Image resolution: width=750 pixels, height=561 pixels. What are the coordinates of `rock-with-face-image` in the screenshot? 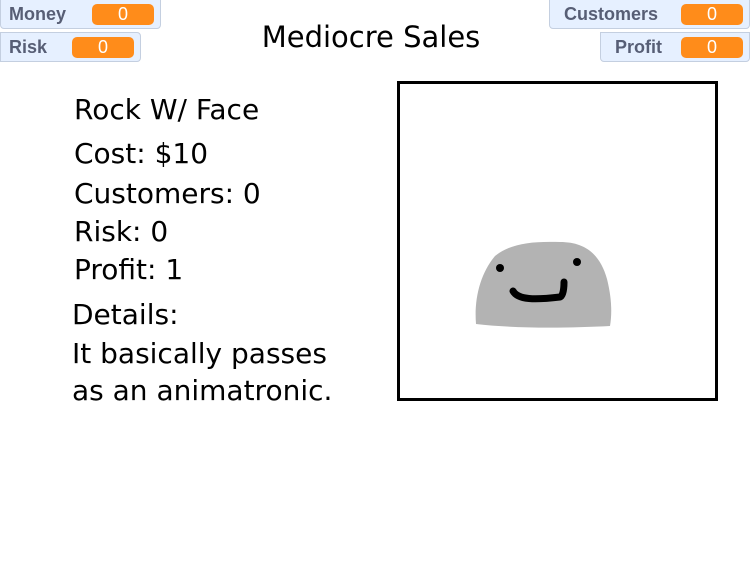 It's located at (543, 284).